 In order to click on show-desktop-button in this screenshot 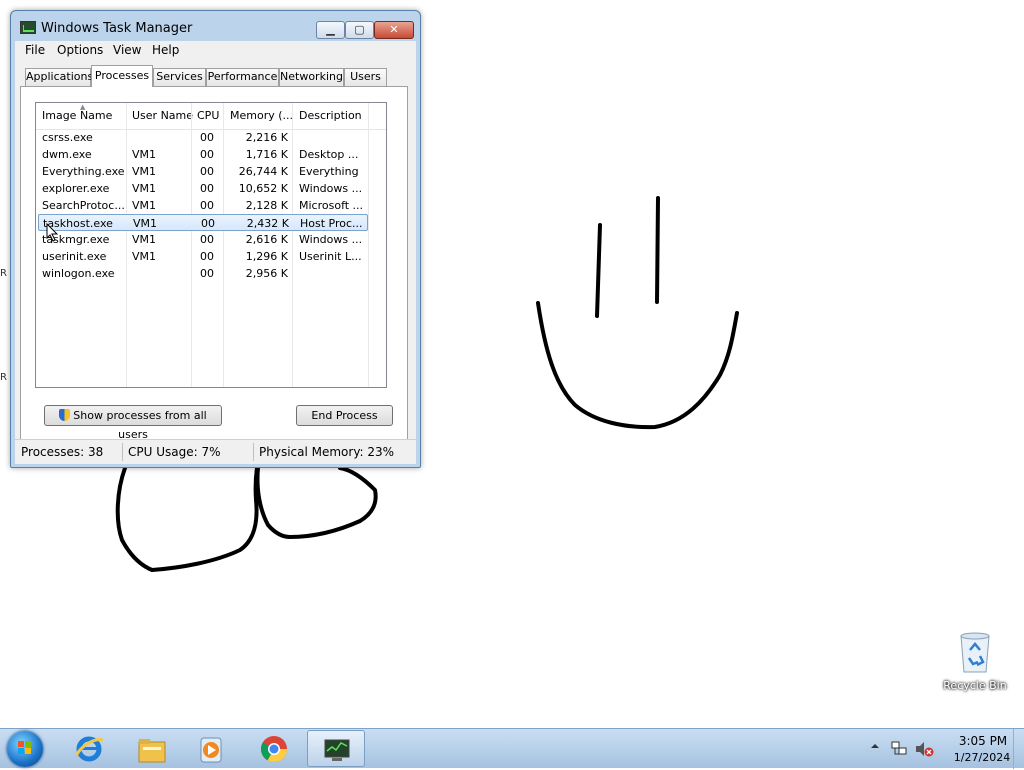, I will do `click(1018, 749)`.